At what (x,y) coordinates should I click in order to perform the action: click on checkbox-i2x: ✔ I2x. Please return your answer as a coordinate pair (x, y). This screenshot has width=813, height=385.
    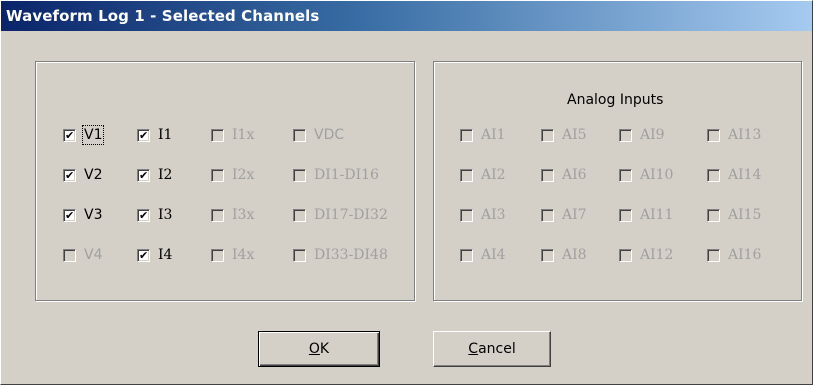
    Looking at the image, I should click on (232, 175).